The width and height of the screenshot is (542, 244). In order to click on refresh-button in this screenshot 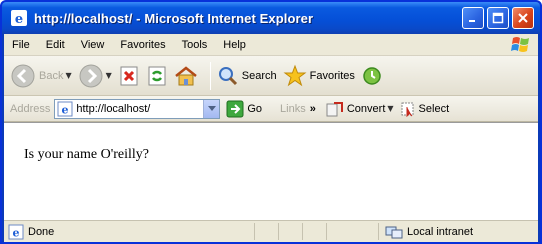, I will do `click(157, 76)`.